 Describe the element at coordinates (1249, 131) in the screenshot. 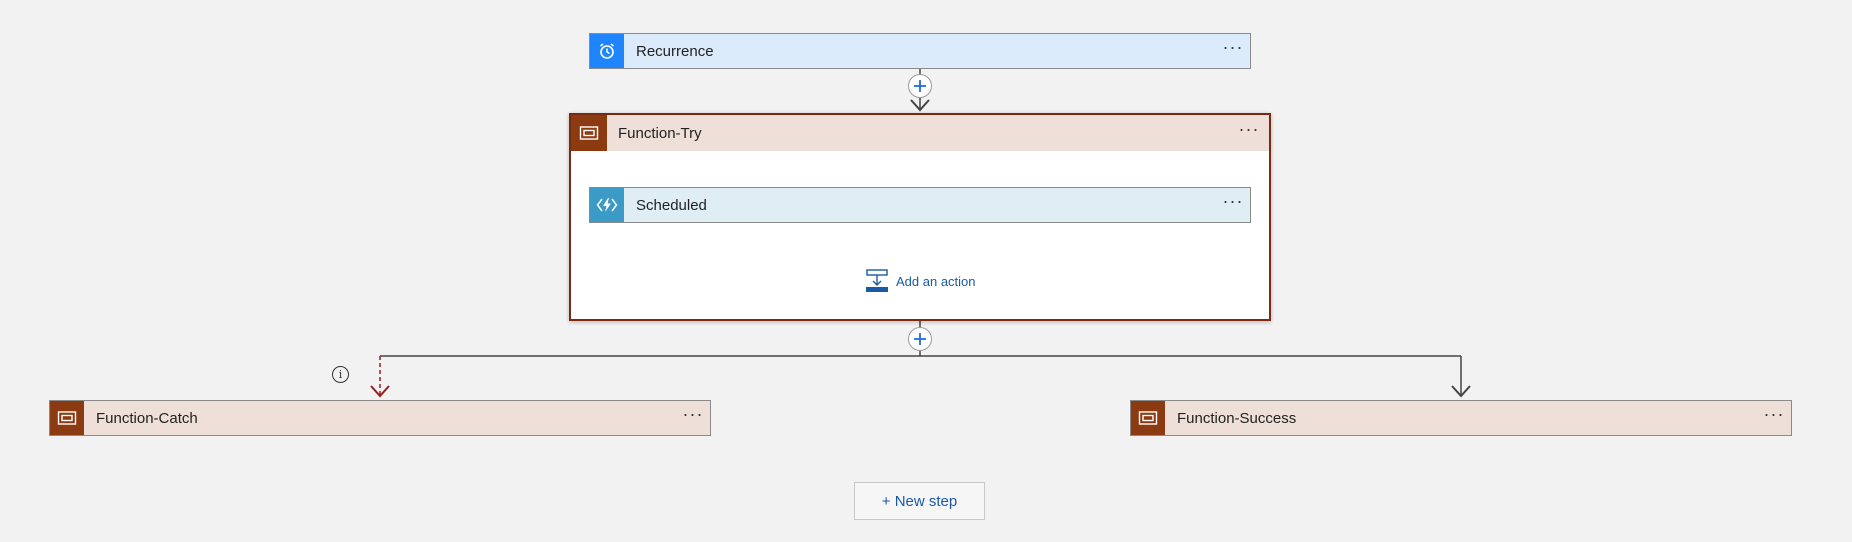

I see `function-try-more-button: ···` at that location.